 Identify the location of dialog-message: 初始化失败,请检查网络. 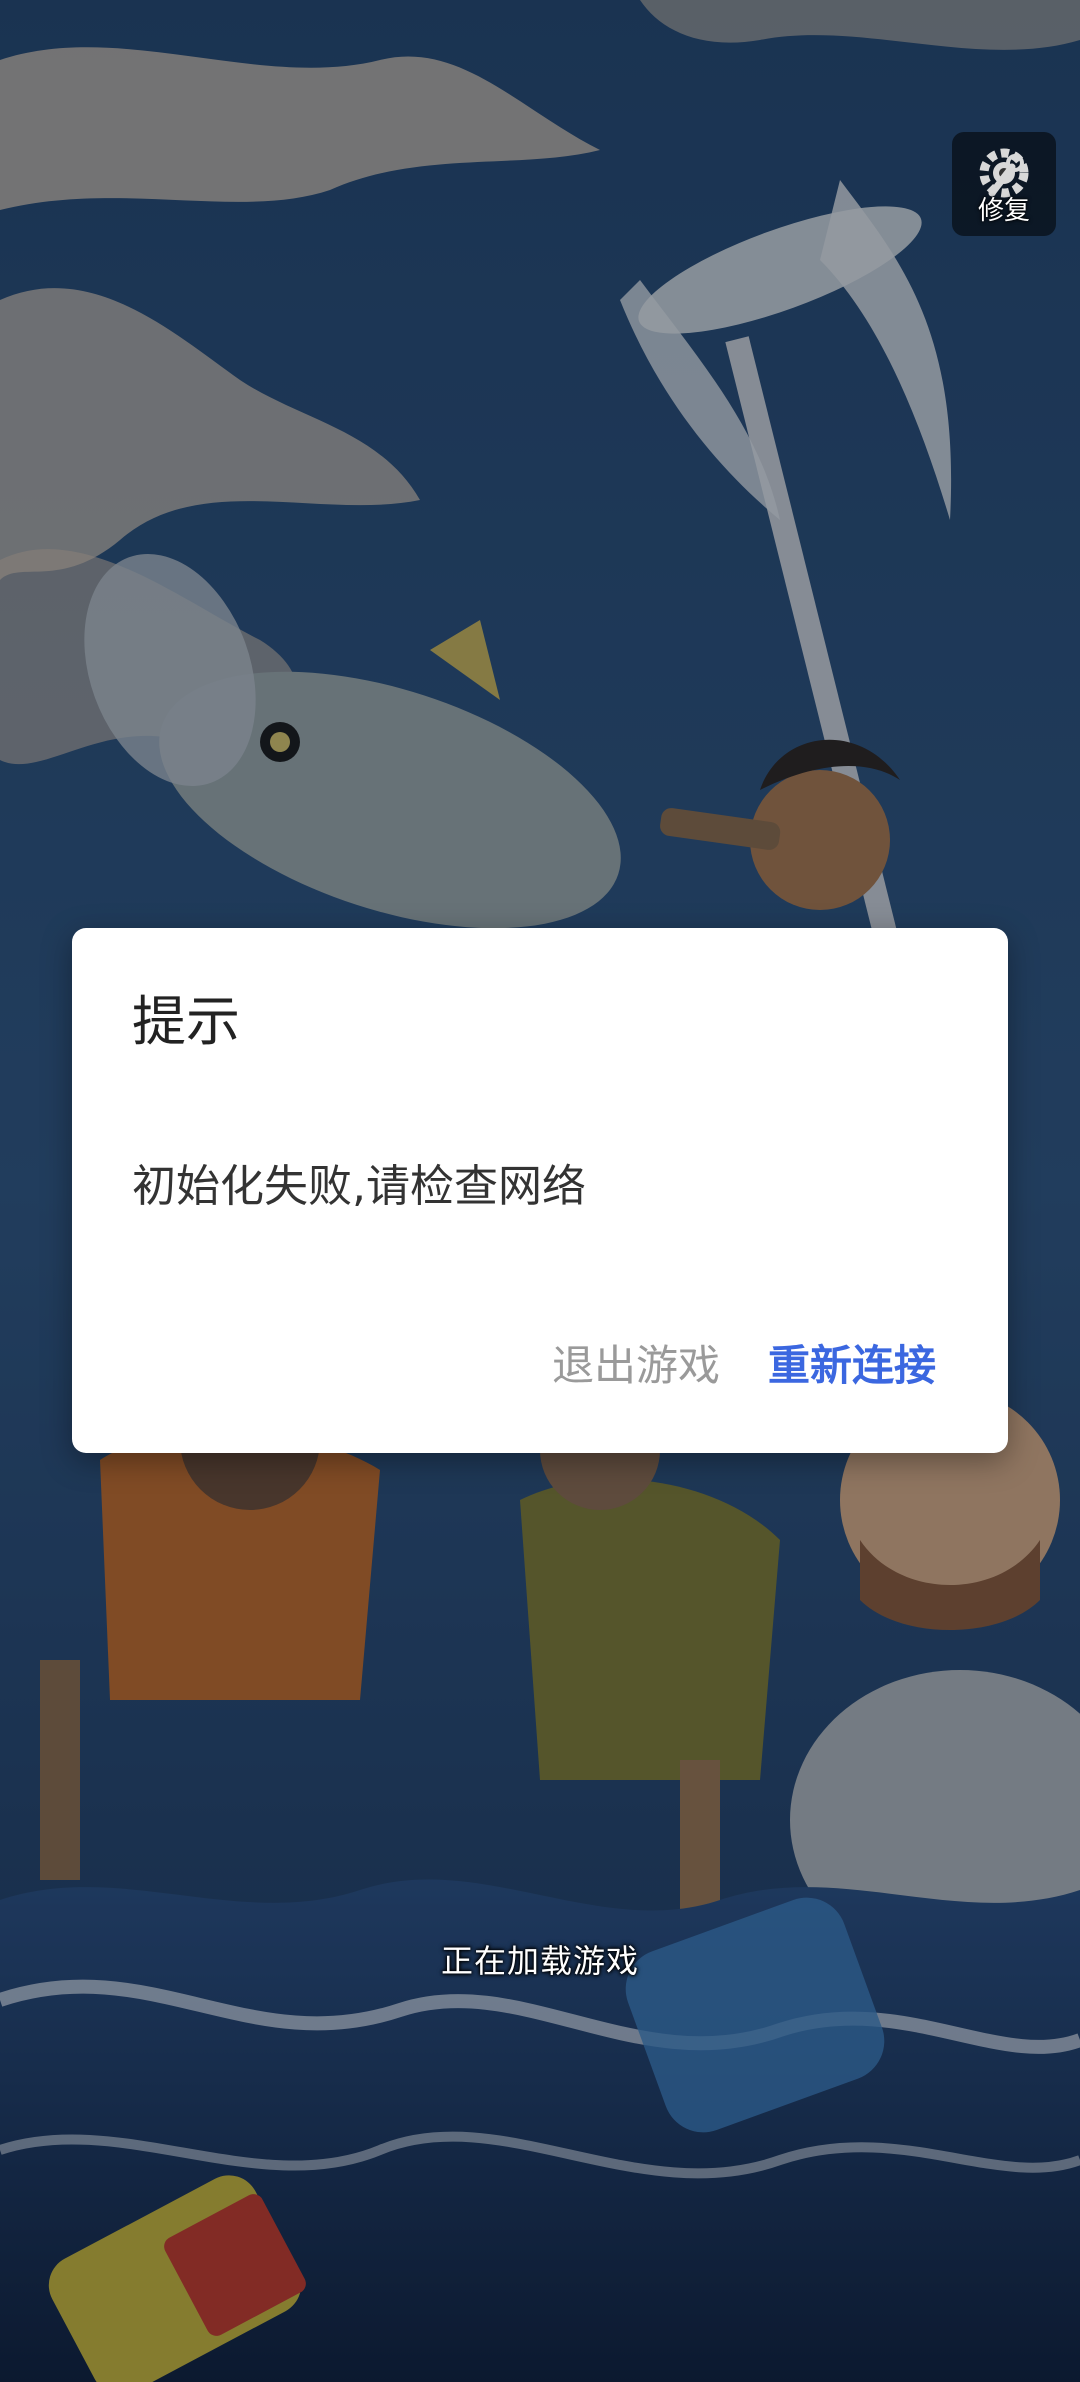
(359, 1186).